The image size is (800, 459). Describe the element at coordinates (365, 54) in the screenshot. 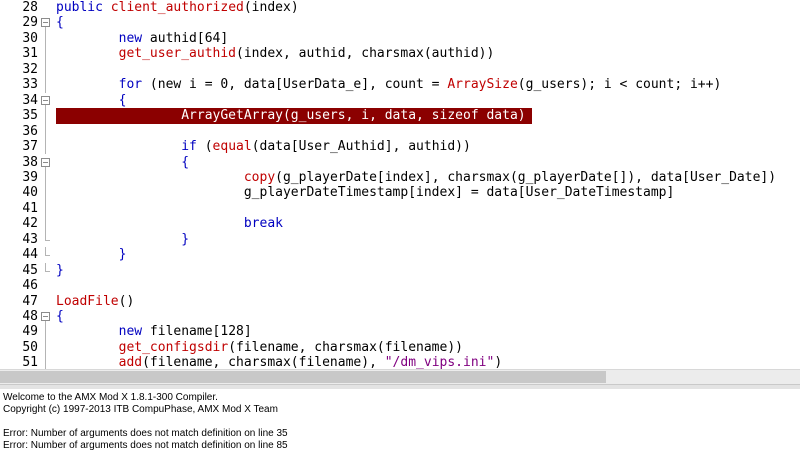

I see `code-token: (index, authid, charsmax(authid))` at that location.